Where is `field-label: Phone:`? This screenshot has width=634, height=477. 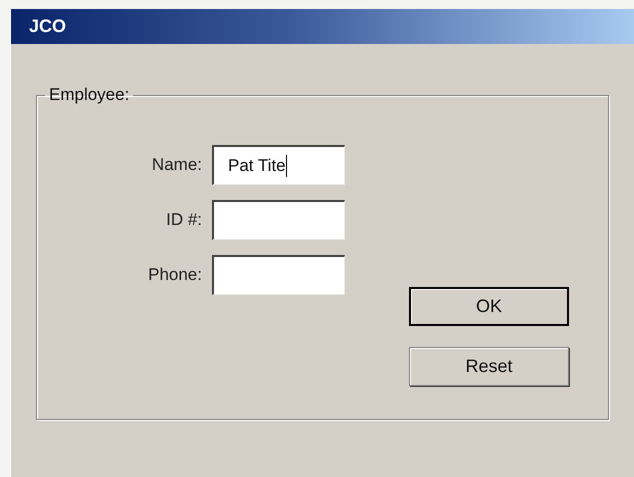
field-label: Phone: is located at coordinates (174, 275).